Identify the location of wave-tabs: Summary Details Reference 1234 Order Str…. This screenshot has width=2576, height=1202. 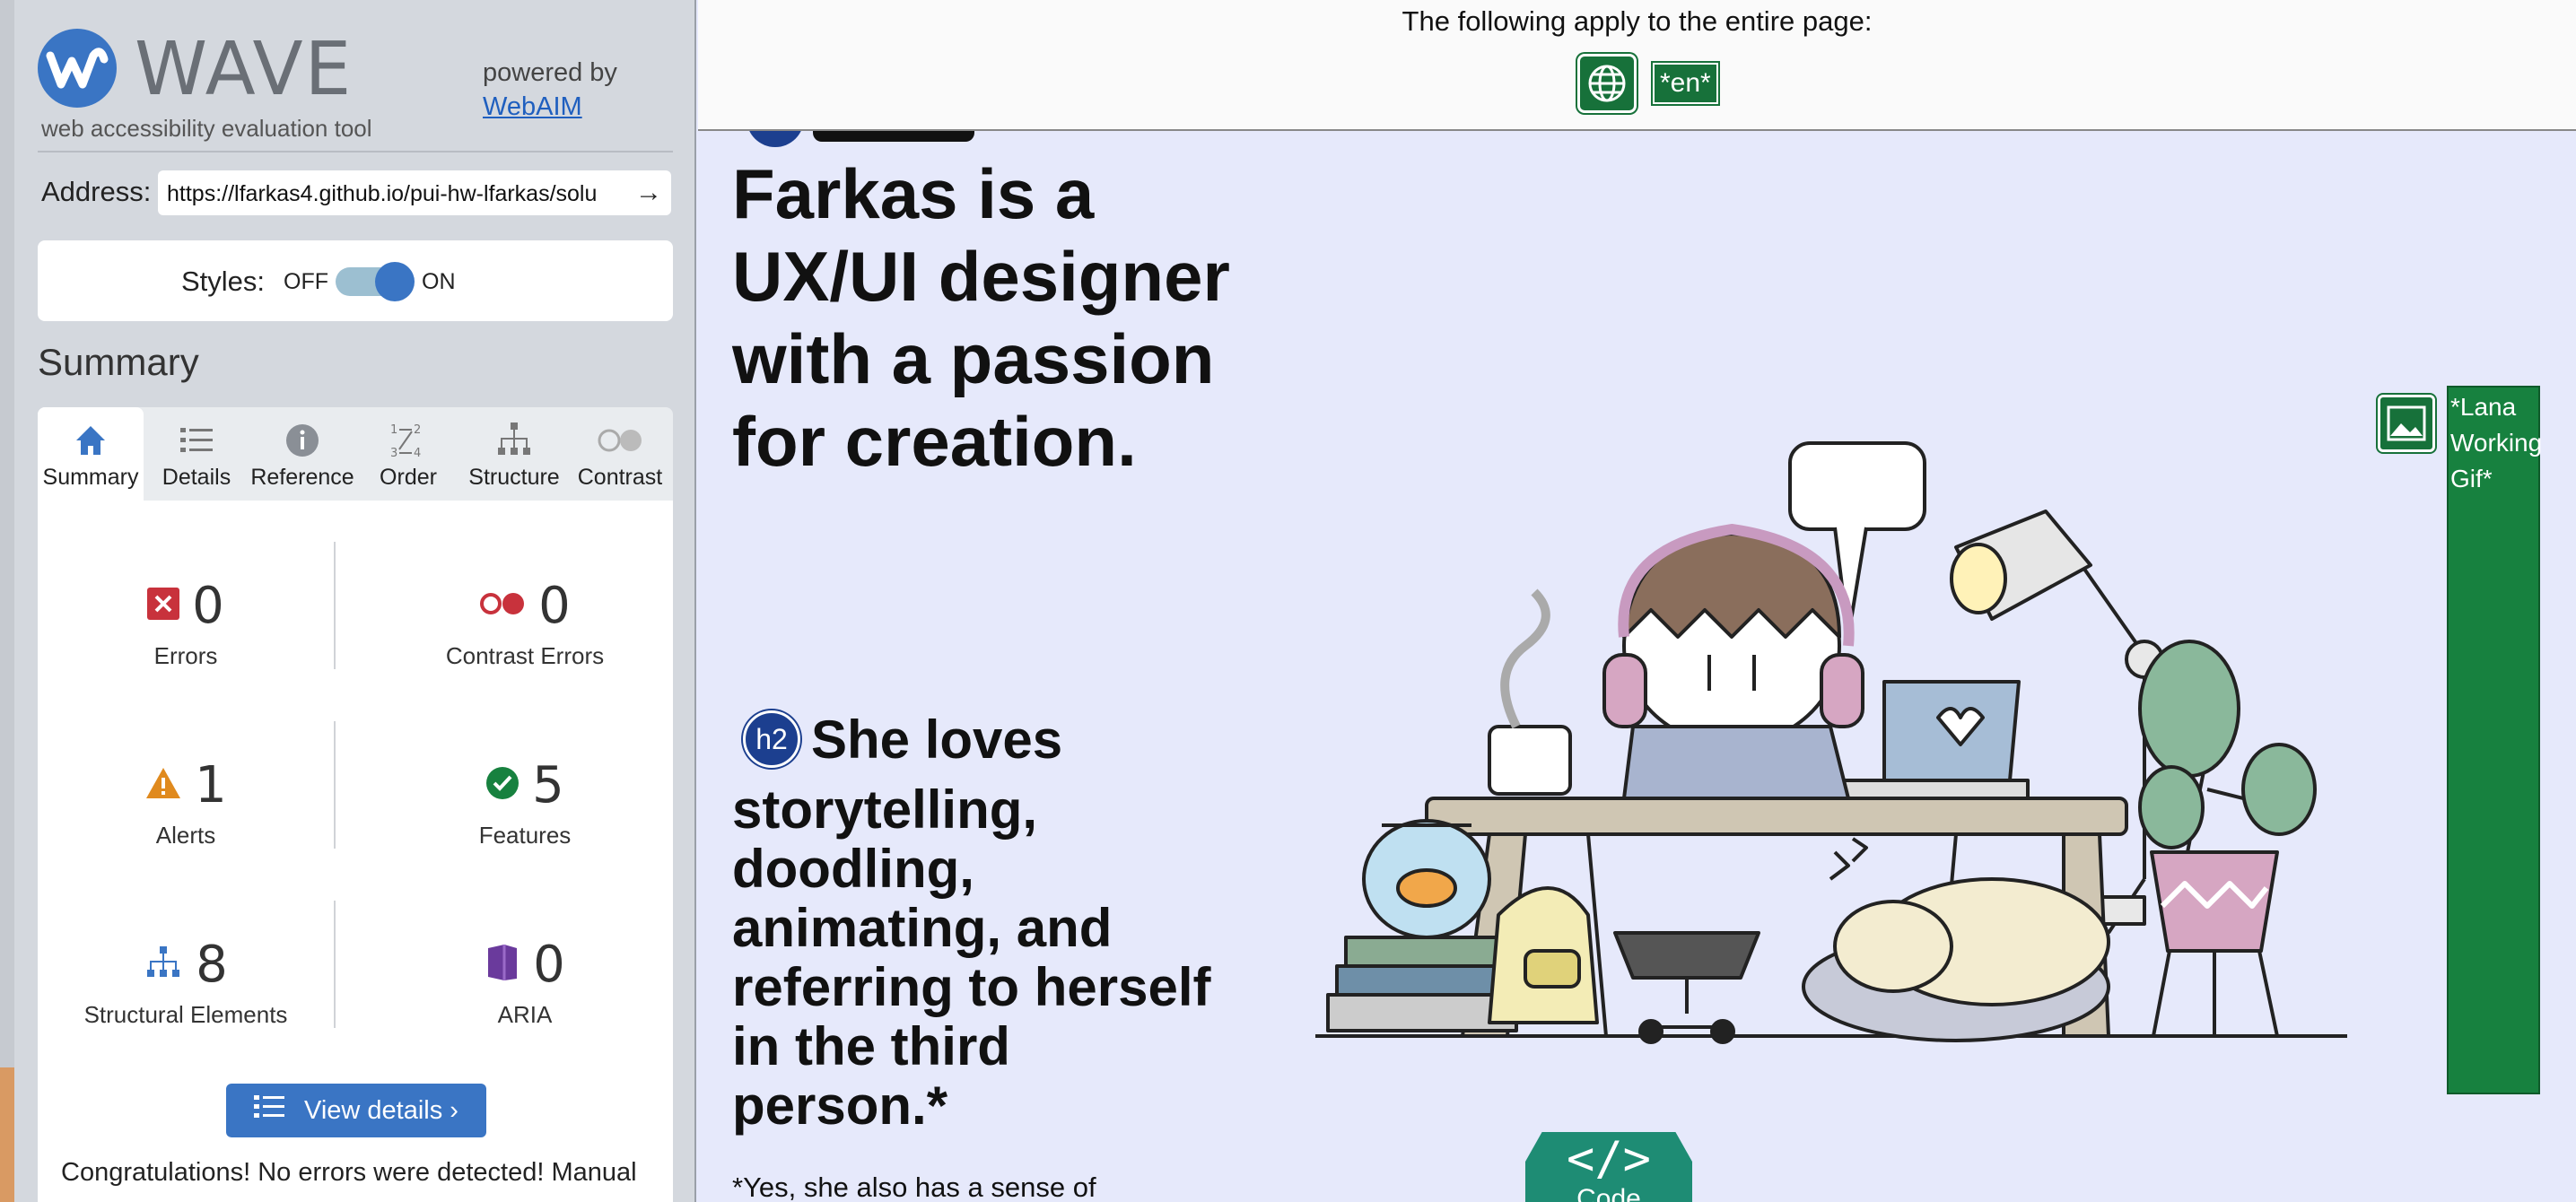
(355, 454).